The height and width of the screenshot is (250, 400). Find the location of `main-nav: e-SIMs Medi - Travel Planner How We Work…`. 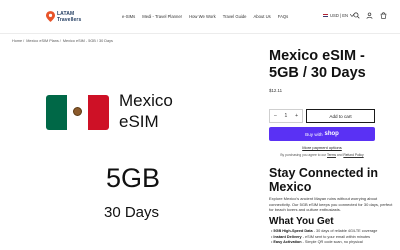

main-nav: e-SIMs Medi - Travel Planner How We Work… is located at coordinates (205, 16).